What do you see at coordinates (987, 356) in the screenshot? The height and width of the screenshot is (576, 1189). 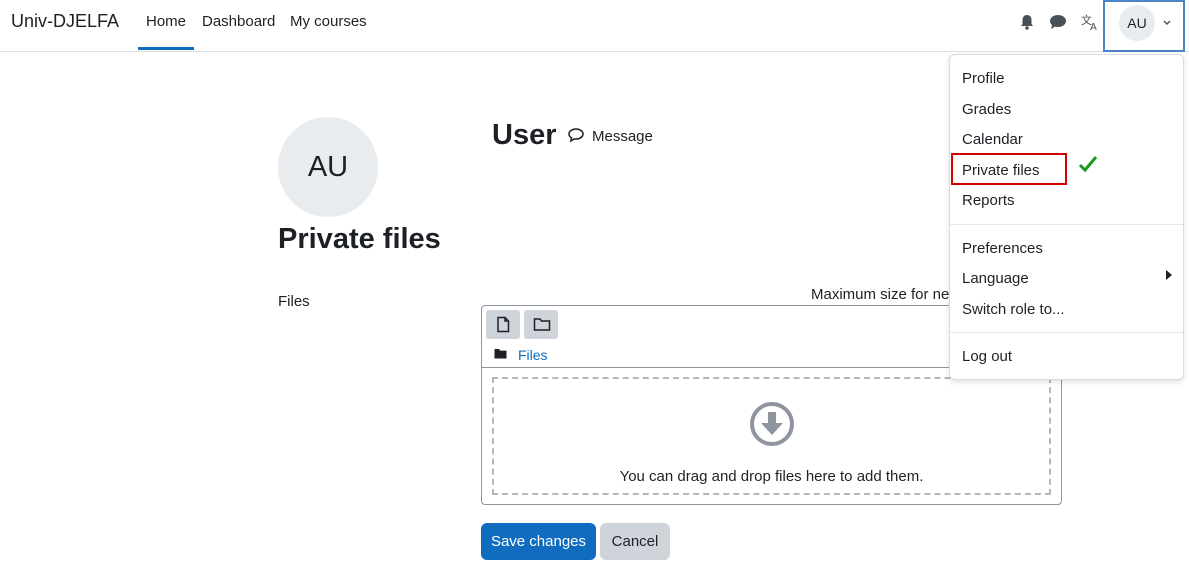 I see `menu-item-logout: Log out` at bounding box center [987, 356].